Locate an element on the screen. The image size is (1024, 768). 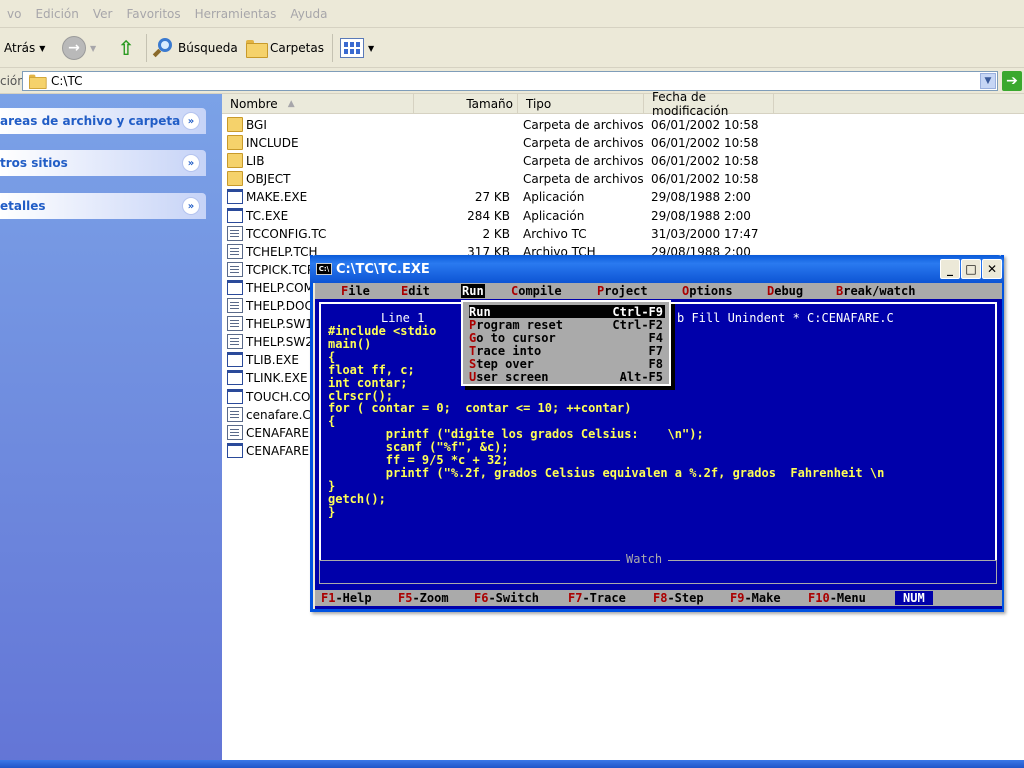
menu-file: vo is located at coordinates (14, 14).